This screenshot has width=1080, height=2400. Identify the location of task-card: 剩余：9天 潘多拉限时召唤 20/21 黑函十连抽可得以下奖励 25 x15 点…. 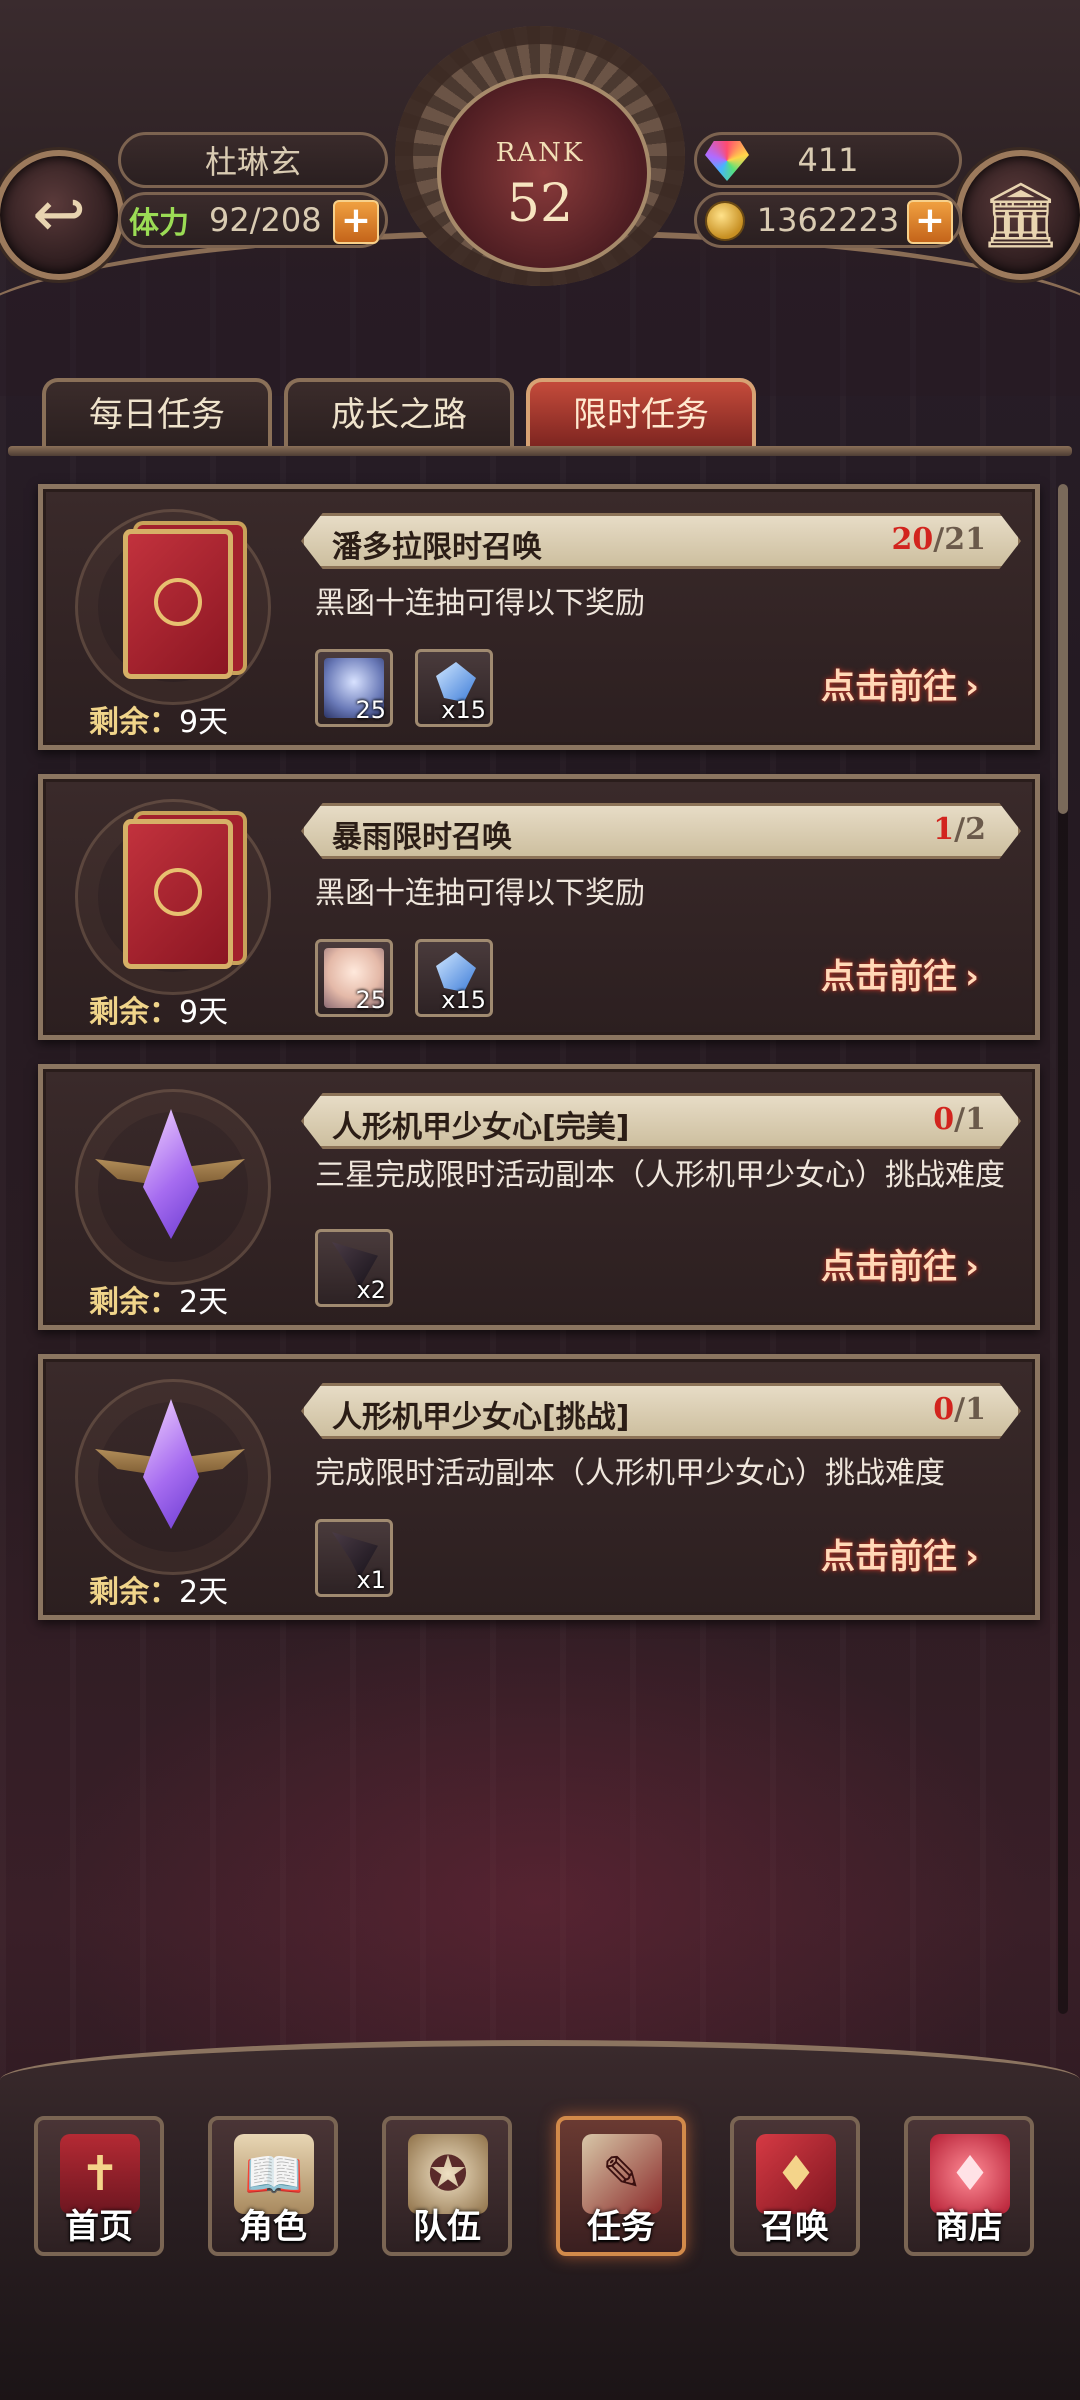
(539, 617).